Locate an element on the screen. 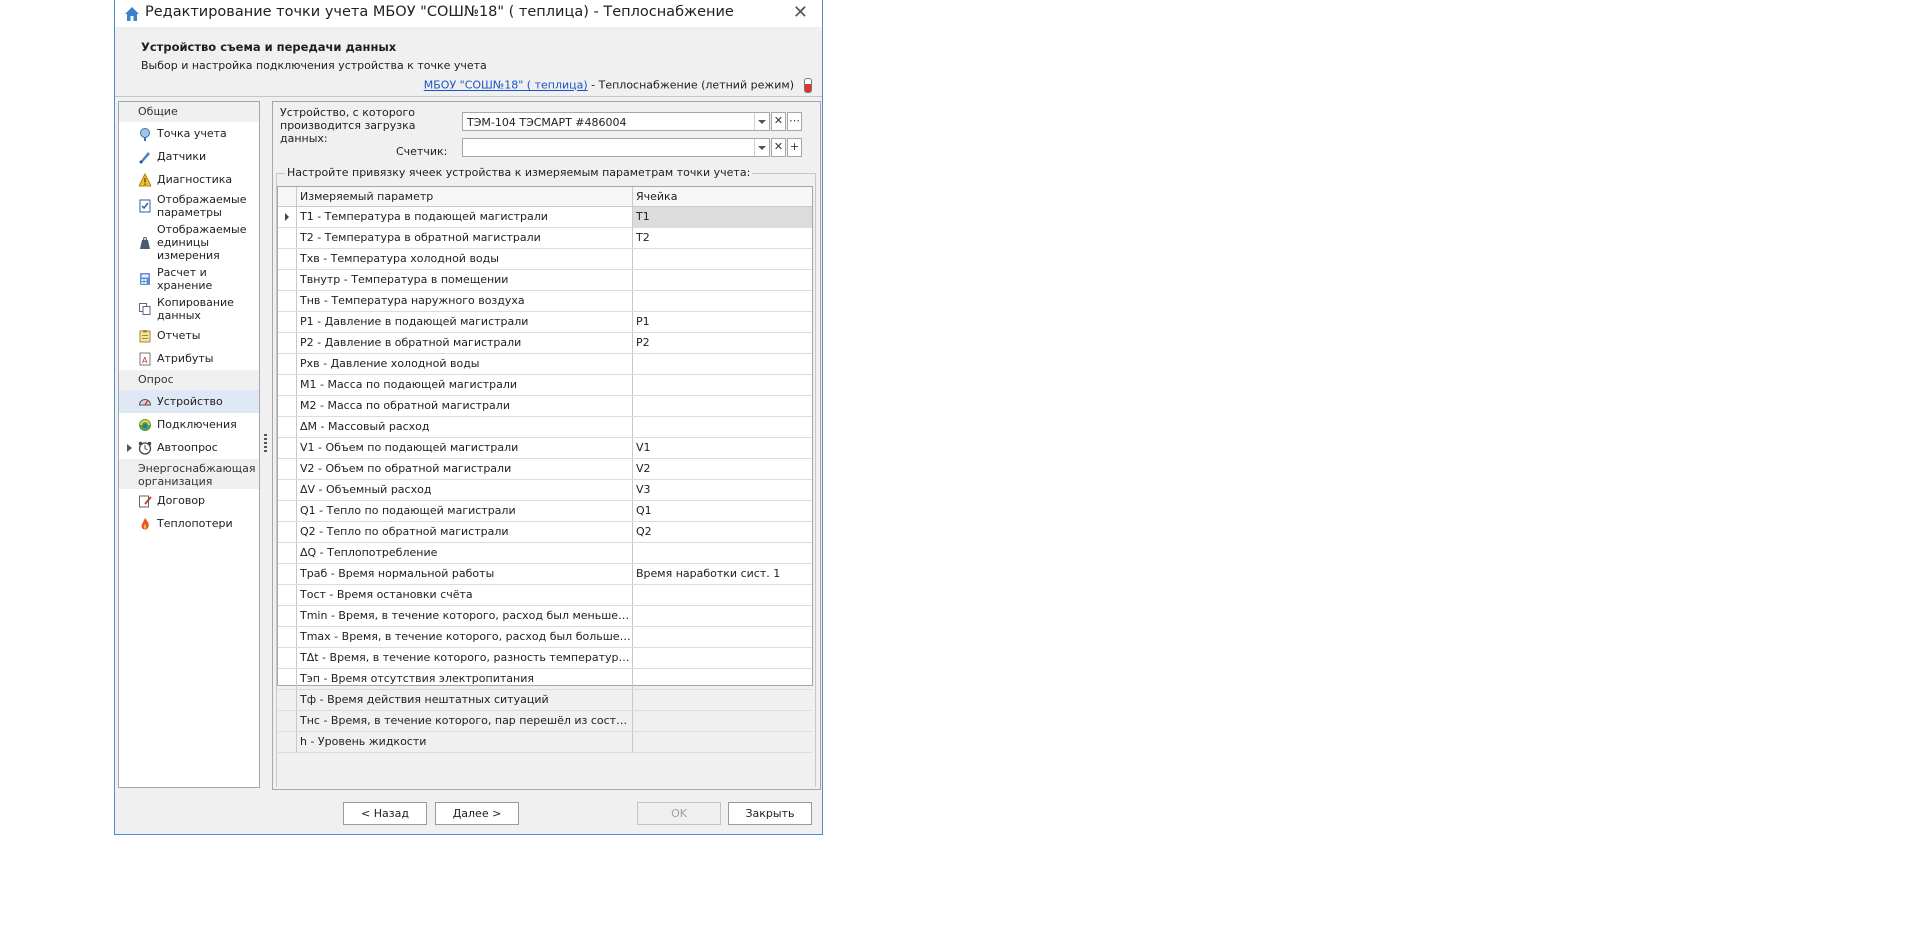 This screenshot has height=935, width=1914. device-cell: P2 is located at coordinates (722, 343).